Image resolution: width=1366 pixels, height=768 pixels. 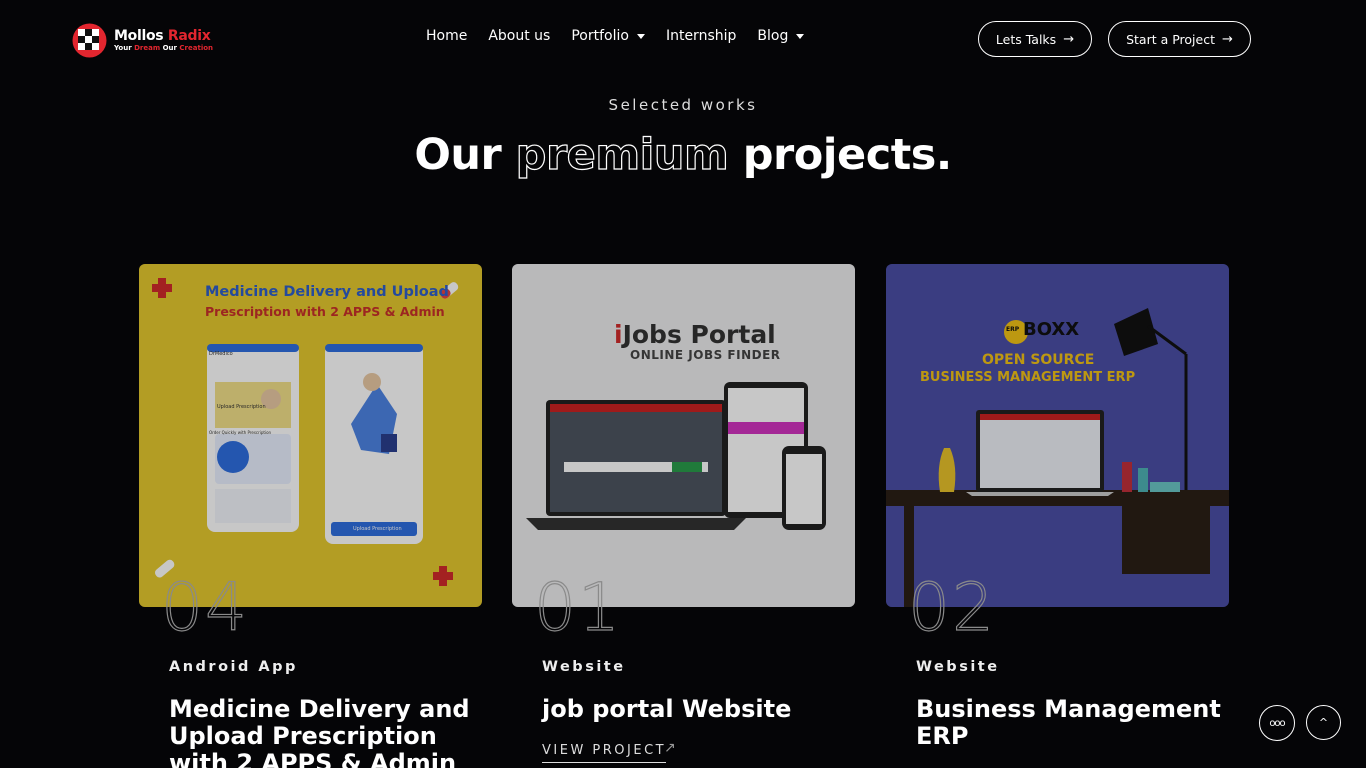 What do you see at coordinates (683, 154) in the screenshot?
I see `section-title: Our premium projects.` at bounding box center [683, 154].